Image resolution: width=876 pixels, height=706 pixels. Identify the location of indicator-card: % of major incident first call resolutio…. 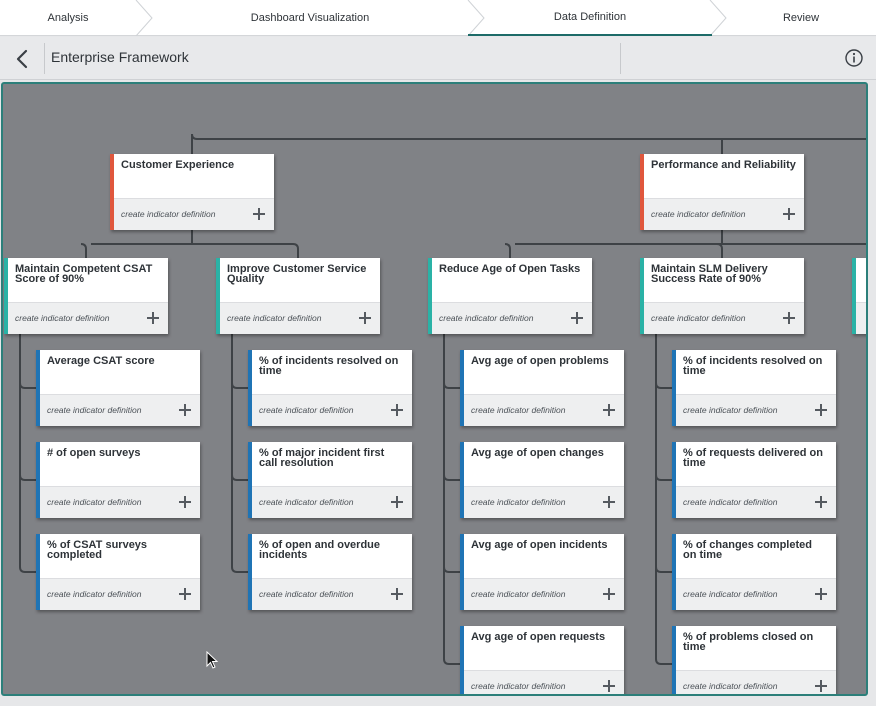
(330, 480).